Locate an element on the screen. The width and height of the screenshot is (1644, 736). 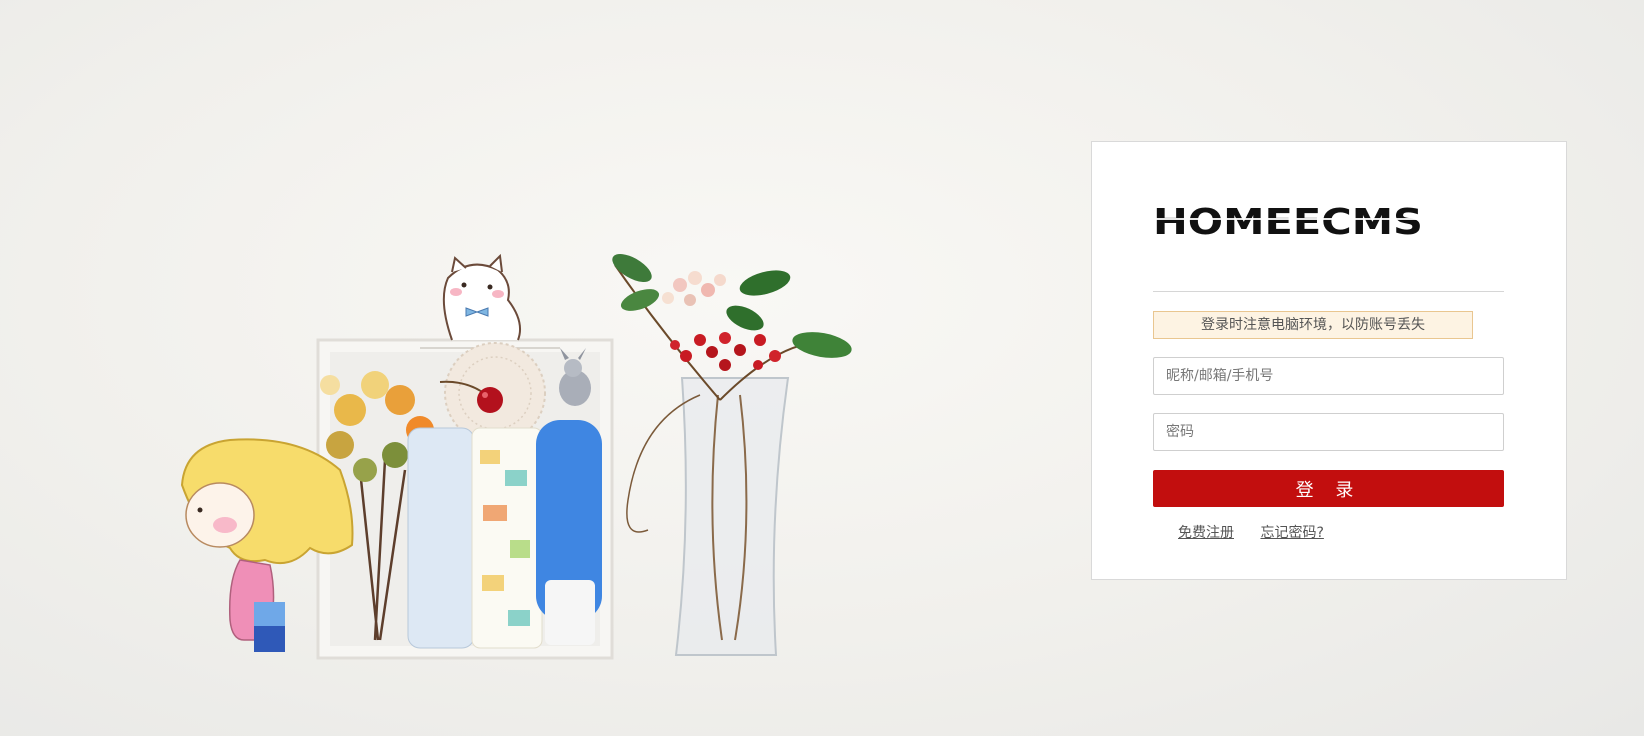
cartoon-cat-illustration is located at coordinates (481, 297).